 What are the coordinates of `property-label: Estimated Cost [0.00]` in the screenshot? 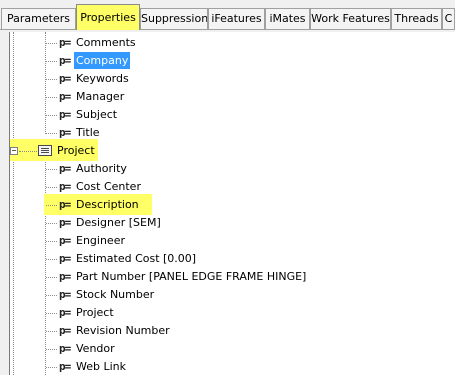 It's located at (136, 258).